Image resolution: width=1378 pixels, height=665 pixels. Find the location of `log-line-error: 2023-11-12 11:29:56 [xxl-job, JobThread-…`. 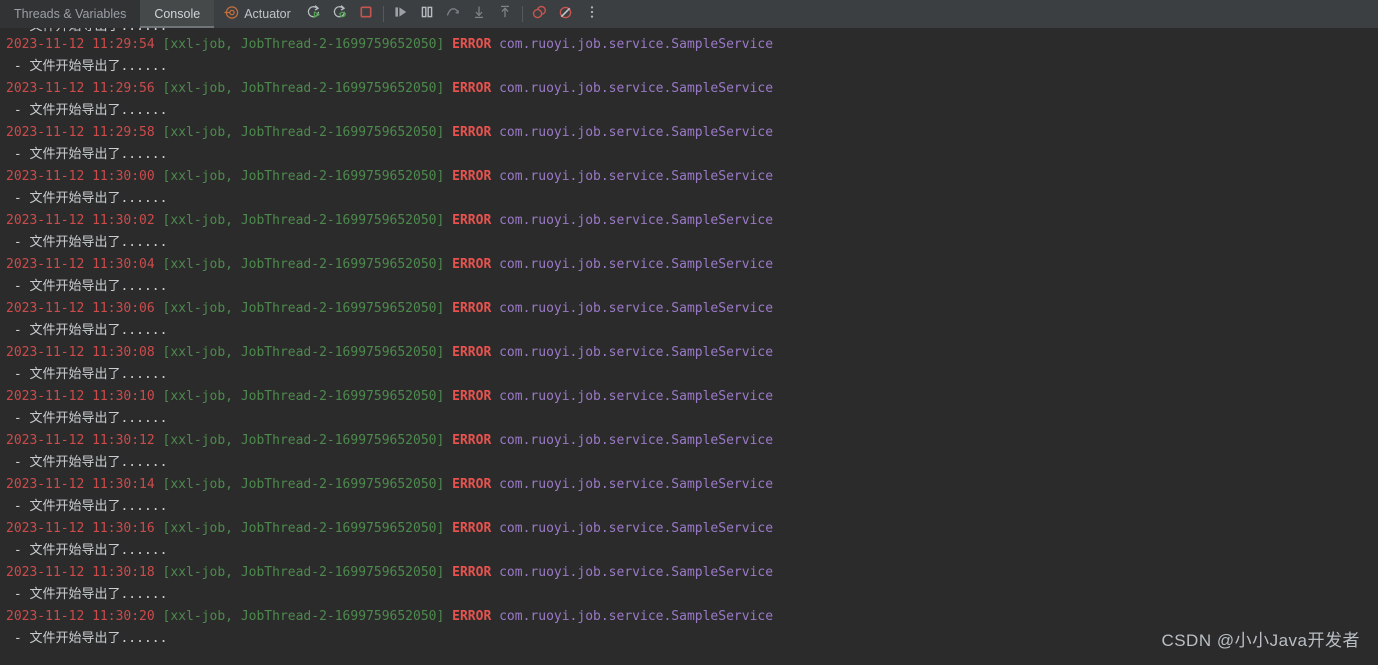

log-line-error: 2023-11-12 11:29:56 [xxl-job, JobThread-… is located at coordinates (692, 89).